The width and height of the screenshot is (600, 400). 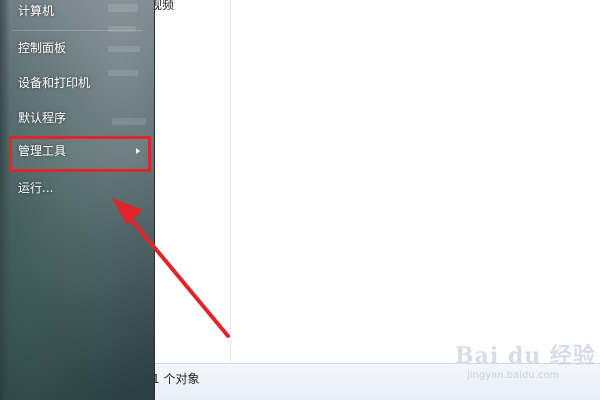 What do you see at coordinates (176, 274) in the screenshot?
I see `arrow-shaft` at bounding box center [176, 274].